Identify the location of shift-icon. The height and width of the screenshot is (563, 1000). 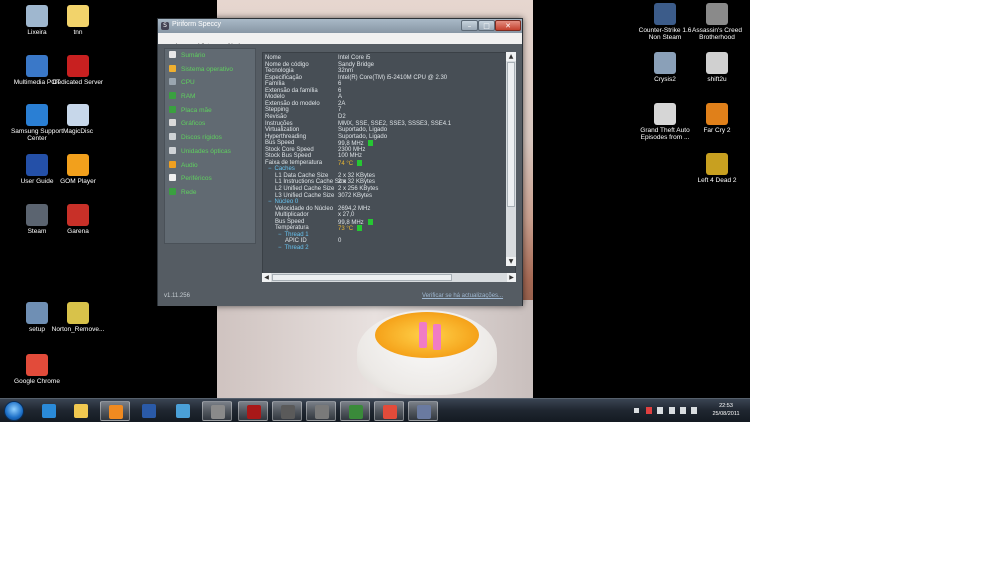
(717, 63).